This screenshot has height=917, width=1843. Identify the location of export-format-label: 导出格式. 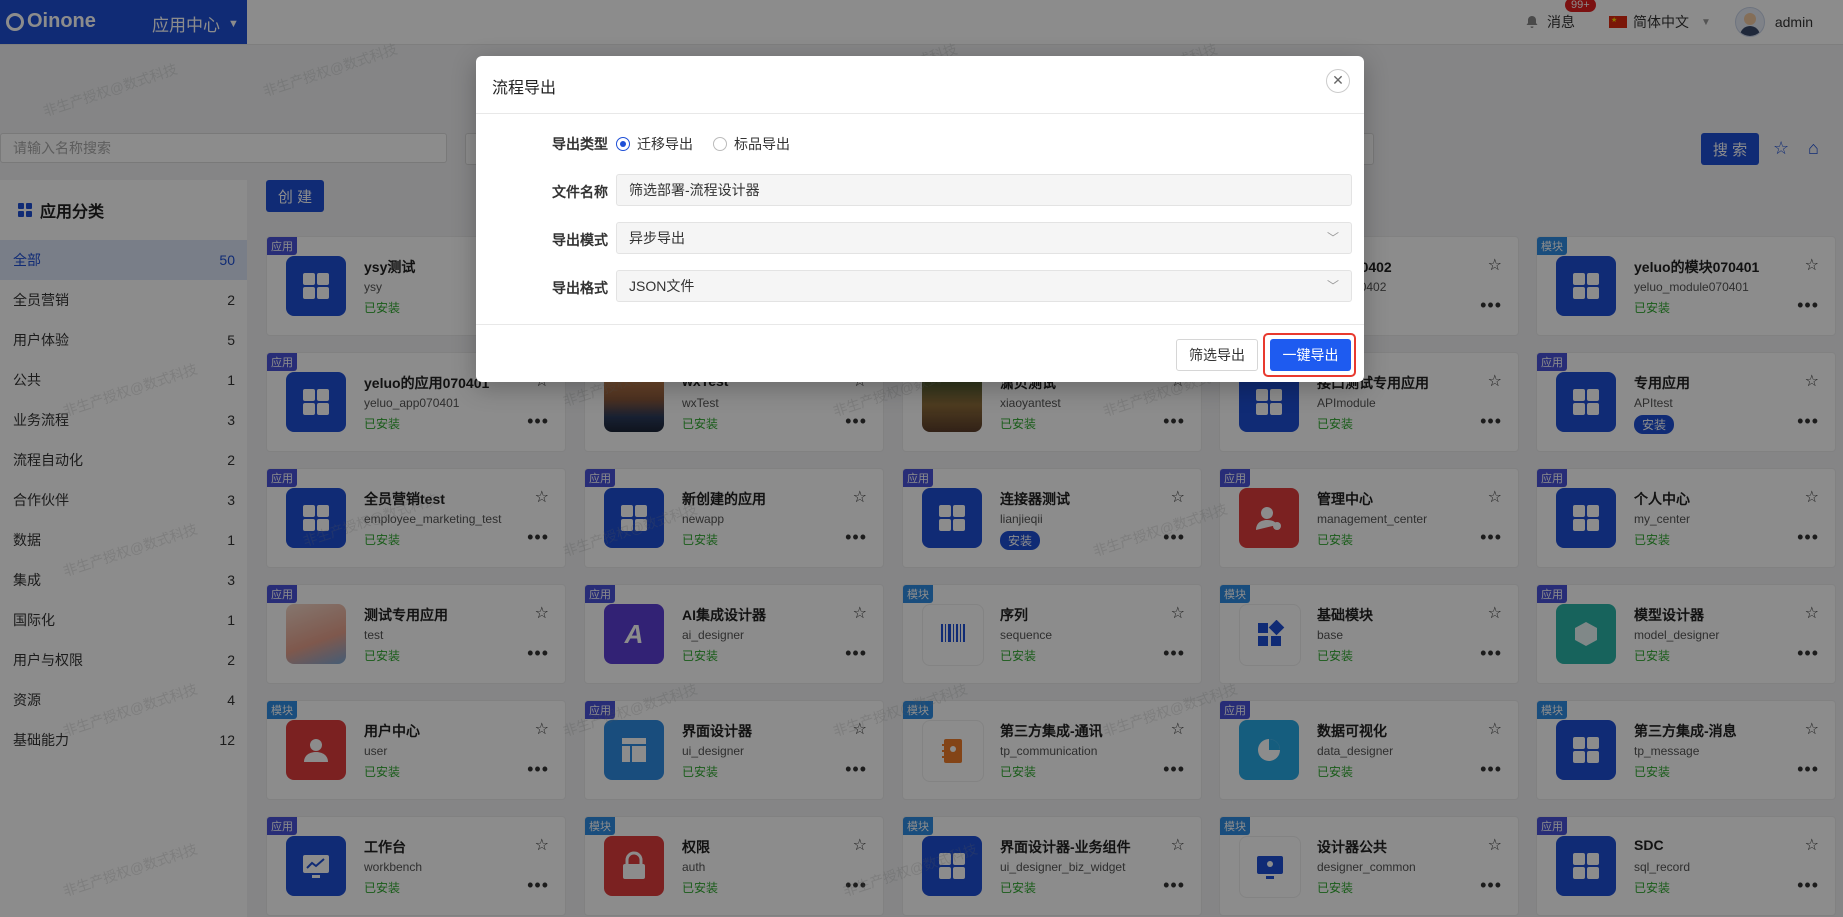
(580, 288).